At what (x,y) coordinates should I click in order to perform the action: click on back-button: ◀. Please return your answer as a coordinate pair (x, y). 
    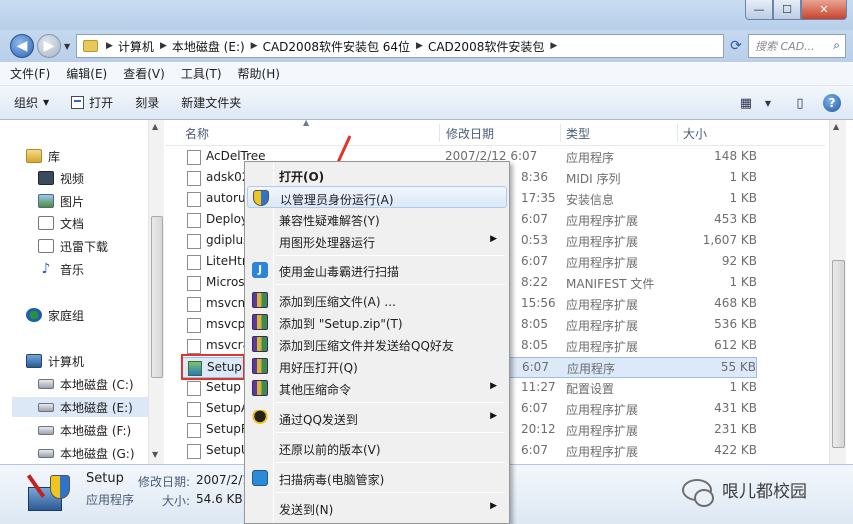
    Looking at the image, I should click on (22, 46).